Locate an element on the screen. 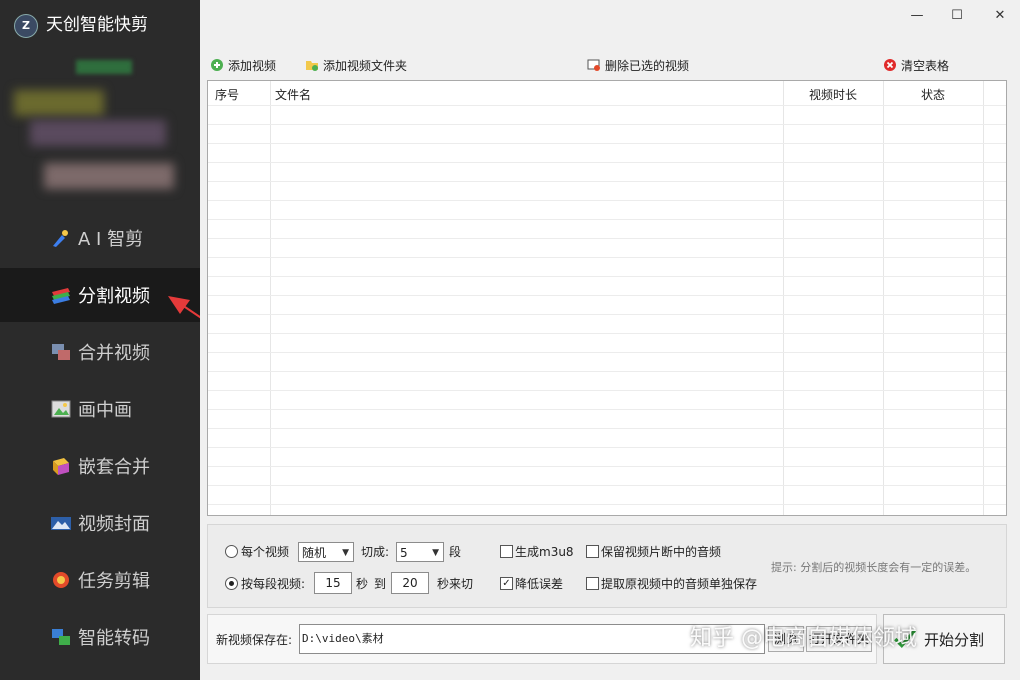 The image size is (1020, 680). column-header-filename: 文件名 is located at coordinates (293, 96).